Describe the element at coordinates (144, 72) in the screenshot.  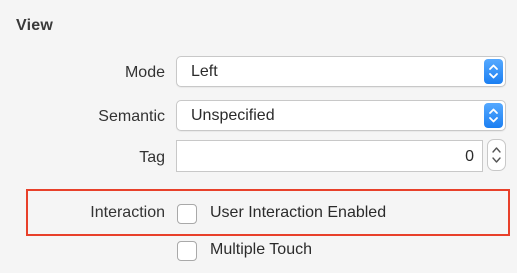
I see `mode-label: Mode` at that location.